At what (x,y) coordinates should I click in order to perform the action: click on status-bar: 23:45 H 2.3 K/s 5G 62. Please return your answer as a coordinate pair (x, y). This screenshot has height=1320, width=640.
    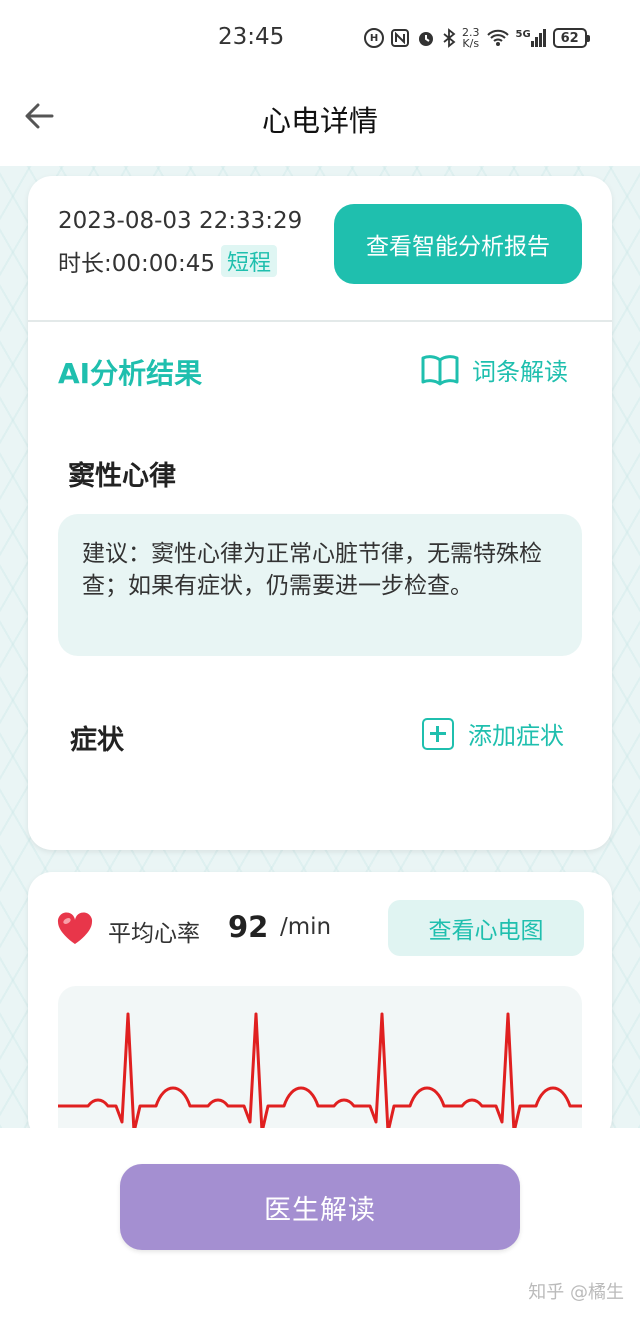
    Looking at the image, I should click on (320, 38).